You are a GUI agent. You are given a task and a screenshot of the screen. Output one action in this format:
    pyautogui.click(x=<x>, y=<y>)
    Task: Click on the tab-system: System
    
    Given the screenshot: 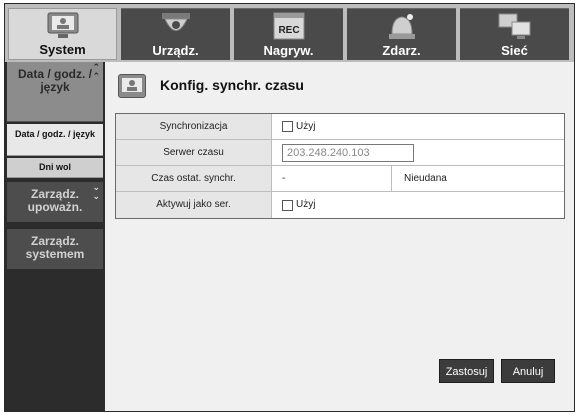 What is the action you would take?
    pyautogui.click(x=62, y=34)
    